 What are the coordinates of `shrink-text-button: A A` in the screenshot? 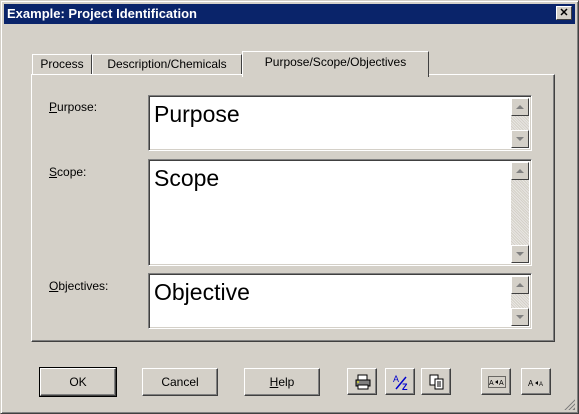 It's located at (536, 381).